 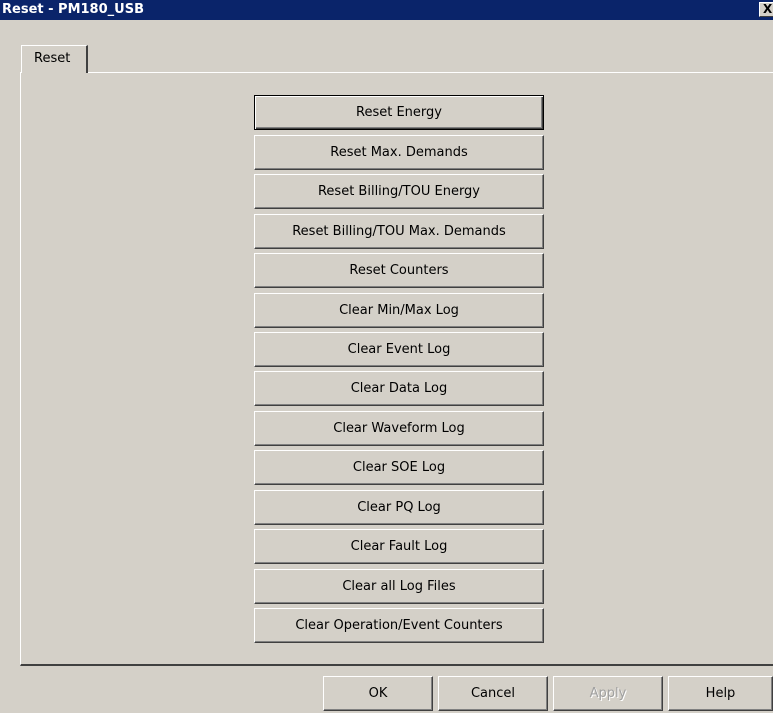 What do you see at coordinates (399, 507) in the screenshot?
I see `clear-pq-log-button: Clear PQ Log` at bounding box center [399, 507].